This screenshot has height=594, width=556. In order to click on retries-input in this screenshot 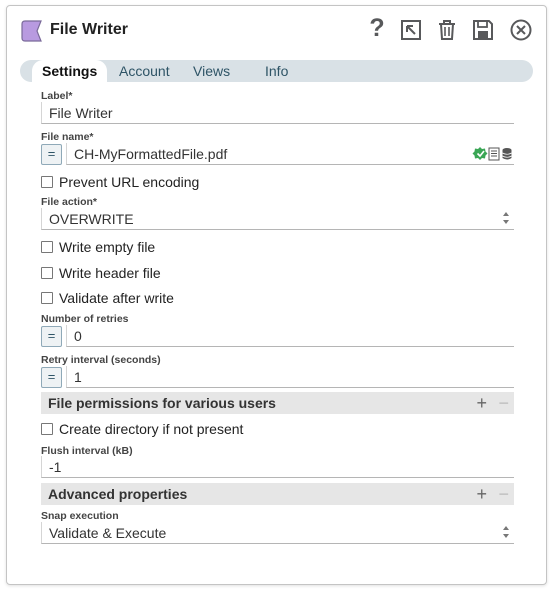, I will do `click(290, 336)`.